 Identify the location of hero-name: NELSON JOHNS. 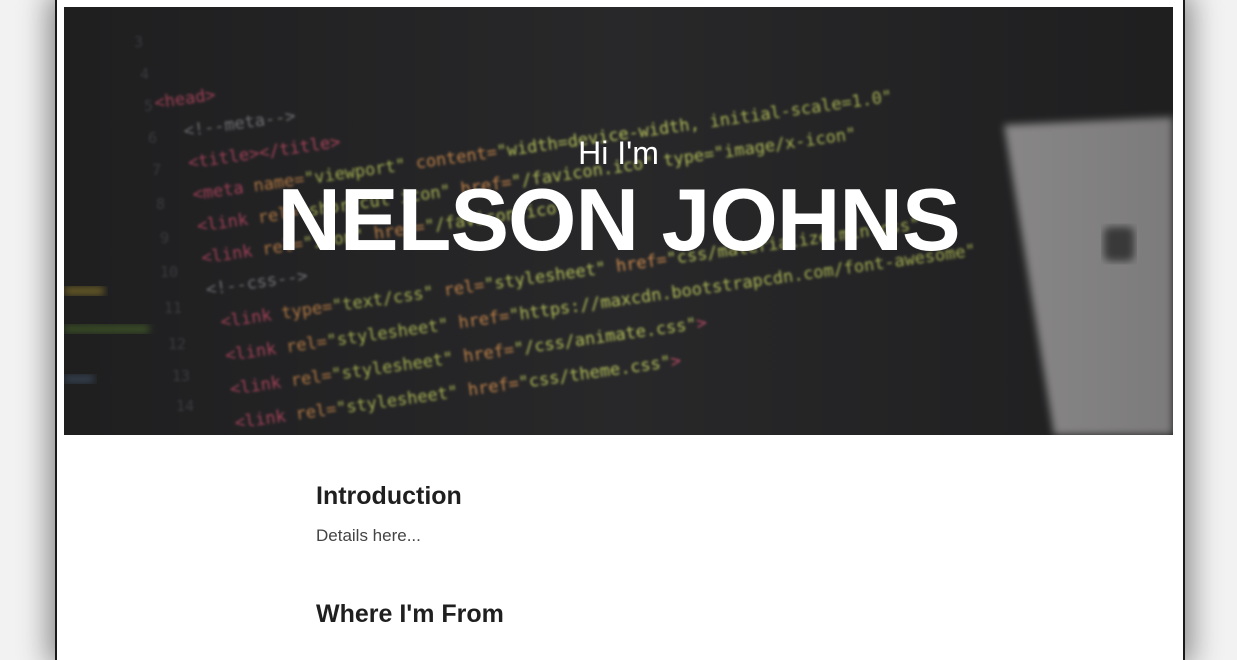
(618, 219).